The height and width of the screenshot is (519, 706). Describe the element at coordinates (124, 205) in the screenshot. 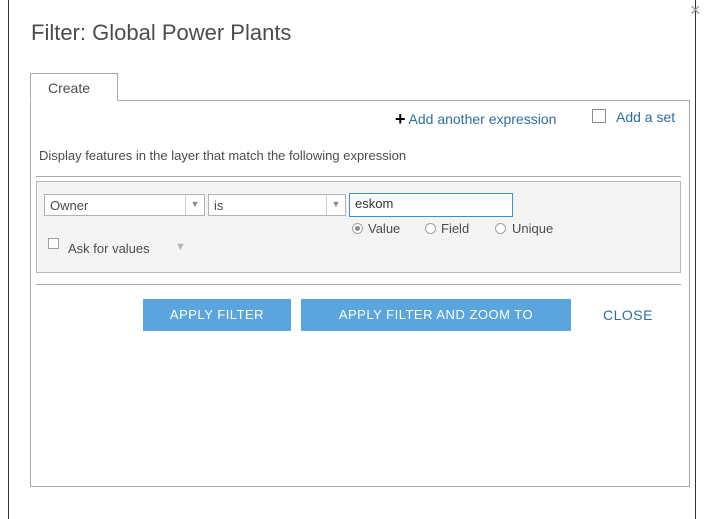

I see `field-select: Owner ▼` at that location.